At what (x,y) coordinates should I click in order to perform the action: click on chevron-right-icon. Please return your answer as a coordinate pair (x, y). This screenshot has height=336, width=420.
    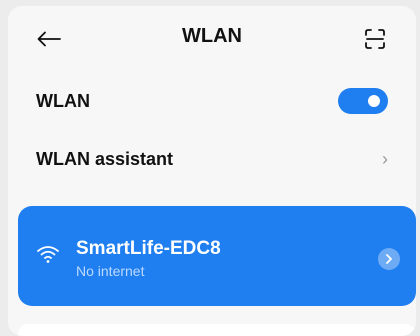
    Looking at the image, I should click on (389, 259).